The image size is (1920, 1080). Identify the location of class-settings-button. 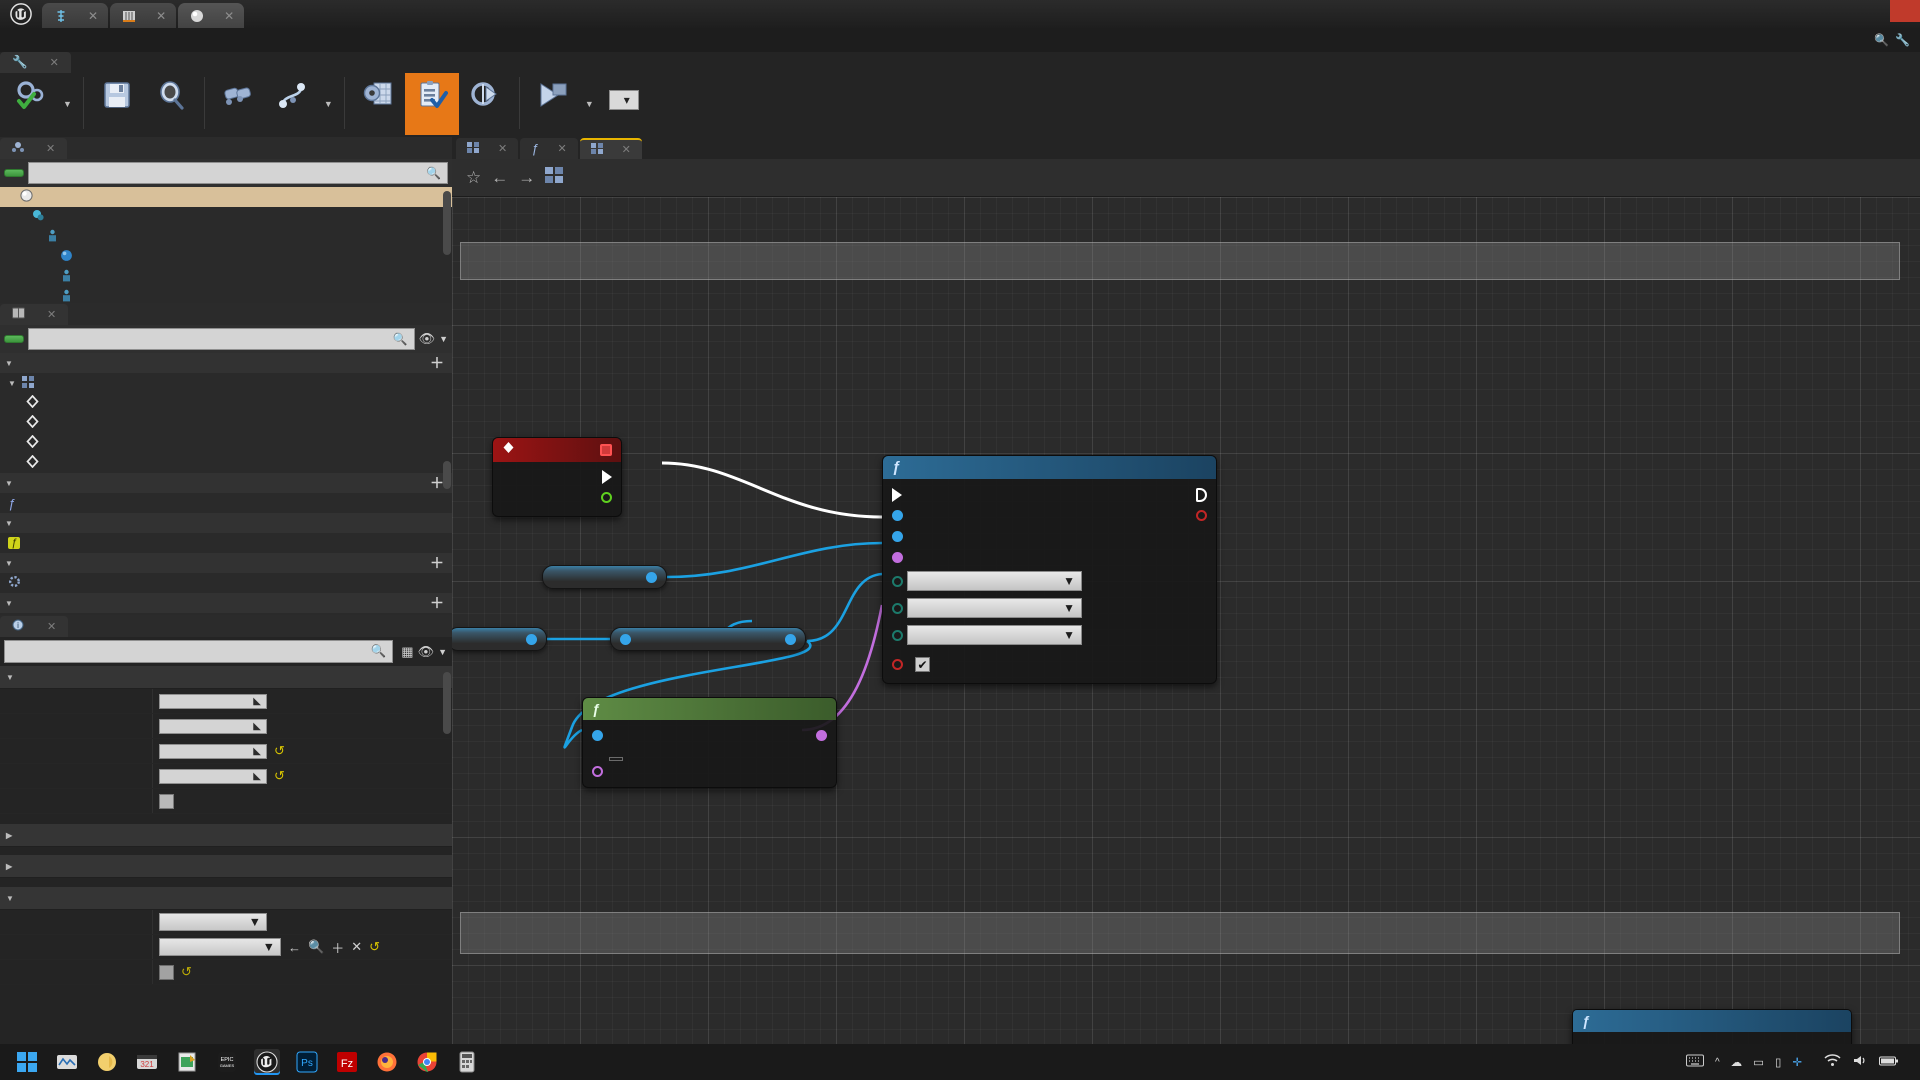
(378, 104).